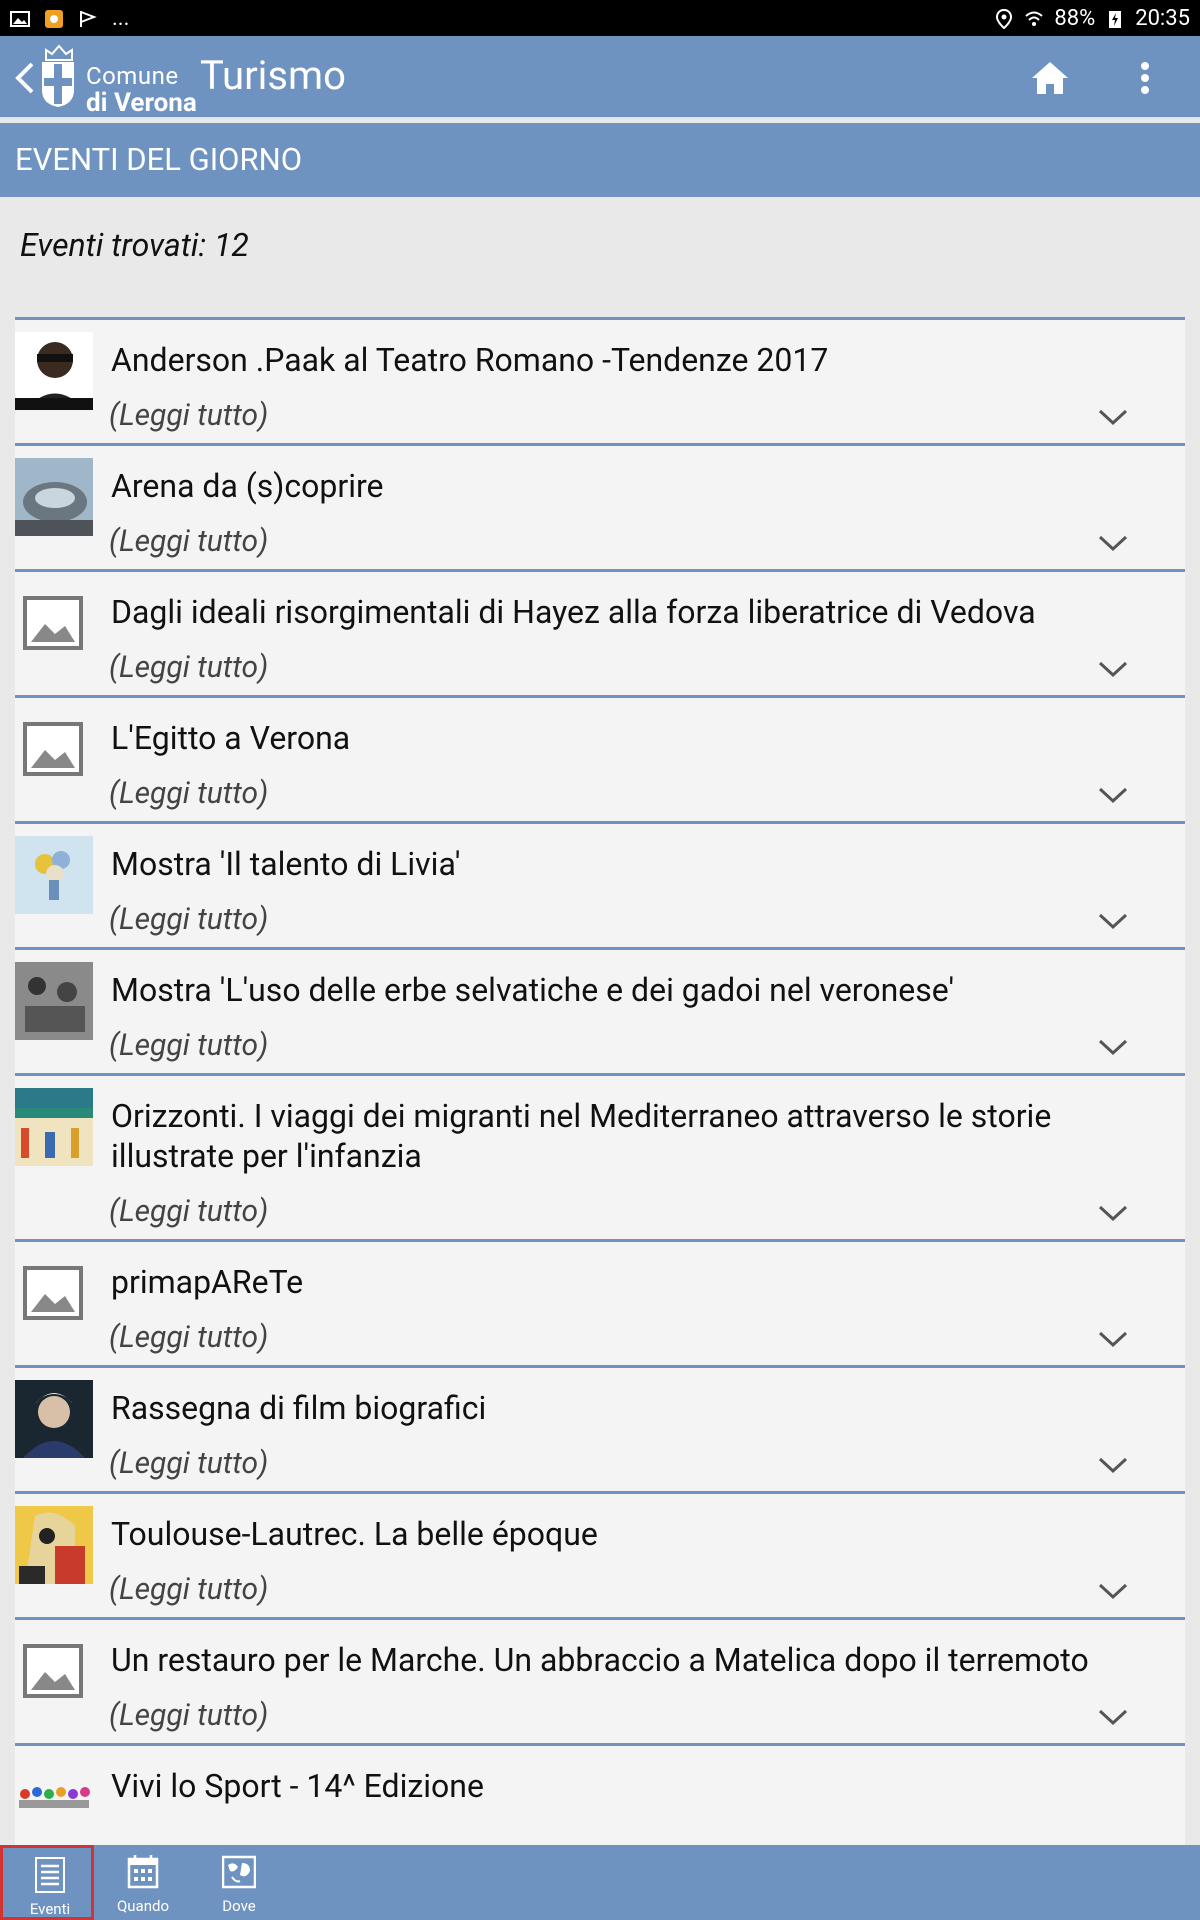  I want to click on tab-label: Dove, so click(239, 1906).